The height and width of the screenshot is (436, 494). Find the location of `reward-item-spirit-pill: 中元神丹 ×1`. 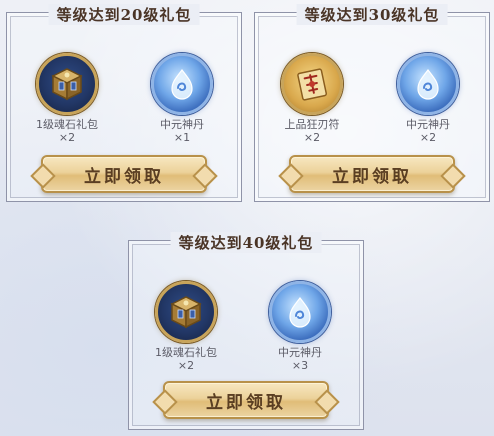

reward-item-spirit-pill: 中元神丹 ×1 is located at coordinates (182, 98).